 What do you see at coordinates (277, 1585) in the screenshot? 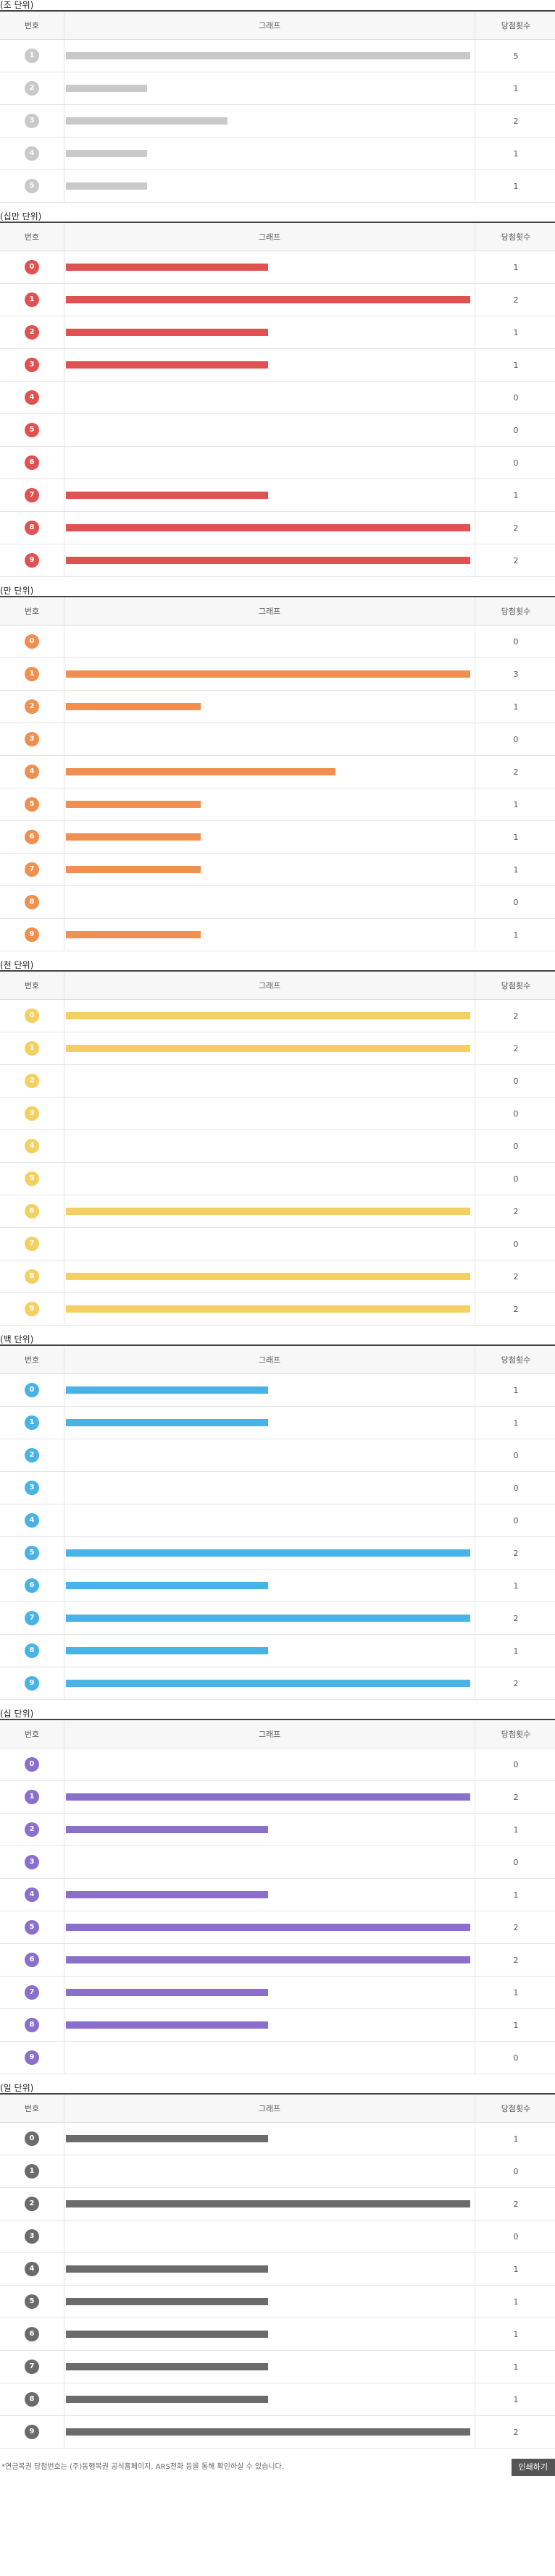
I see `table-row: 61` at bounding box center [277, 1585].